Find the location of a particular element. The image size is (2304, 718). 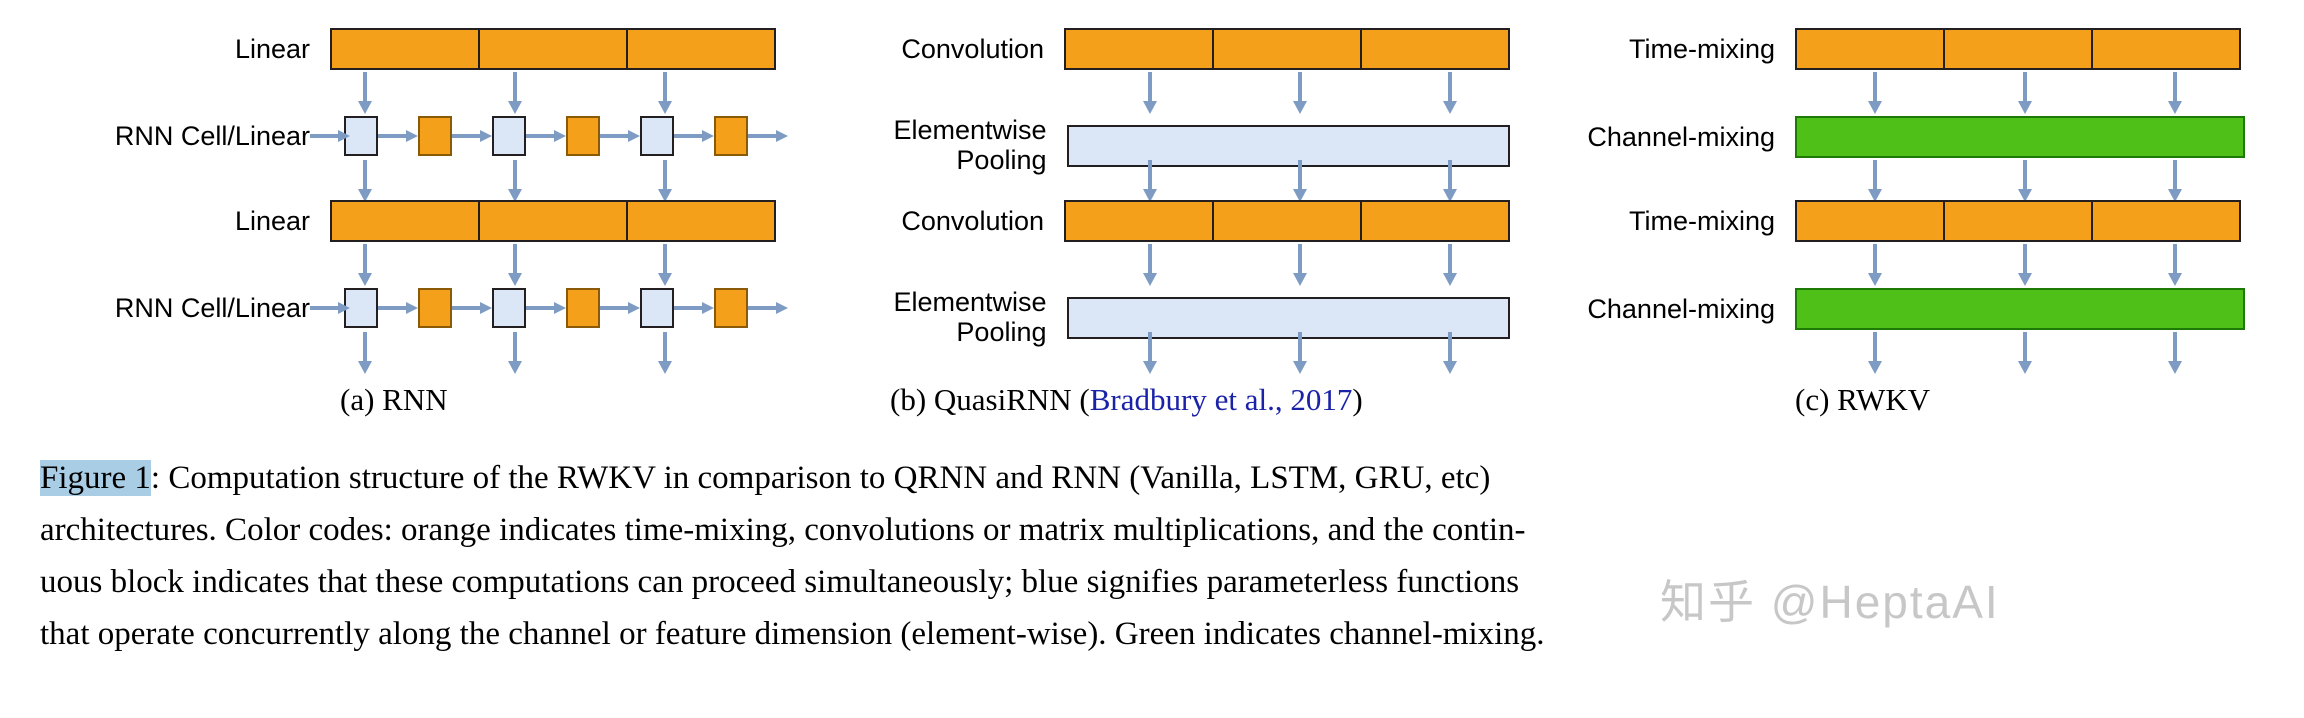

row-label-elementwise-pooling-1: Elementwise Pooling is located at coordinates (970, 145).